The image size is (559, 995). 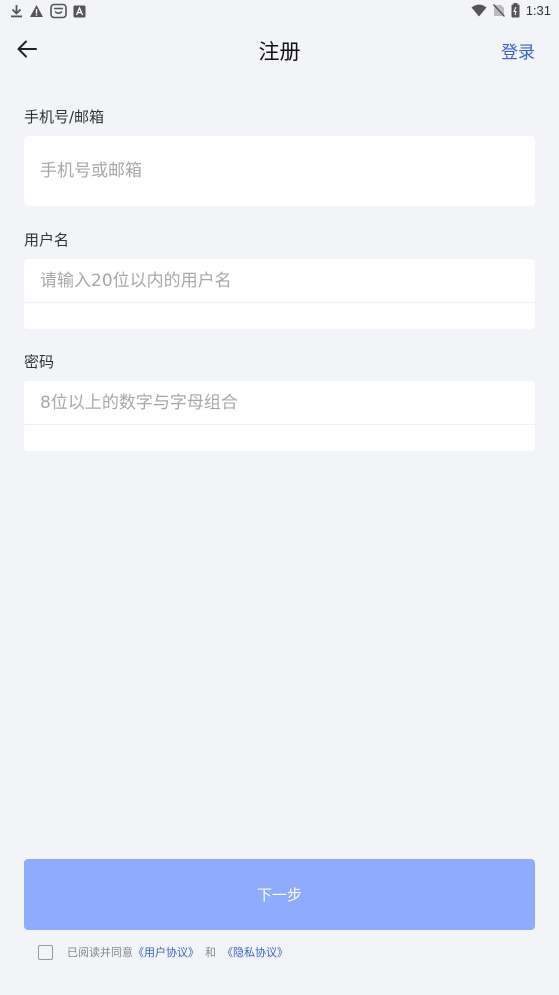 I want to click on username-input, so click(x=279, y=280).